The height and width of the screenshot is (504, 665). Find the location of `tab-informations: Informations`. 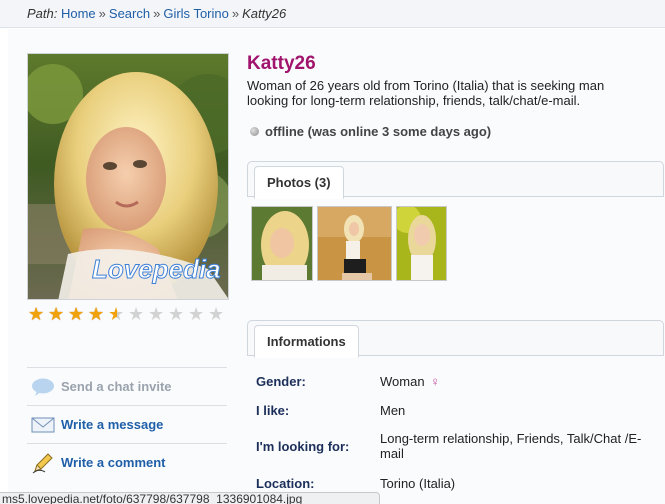

tab-informations: Informations is located at coordinates (306, 341).